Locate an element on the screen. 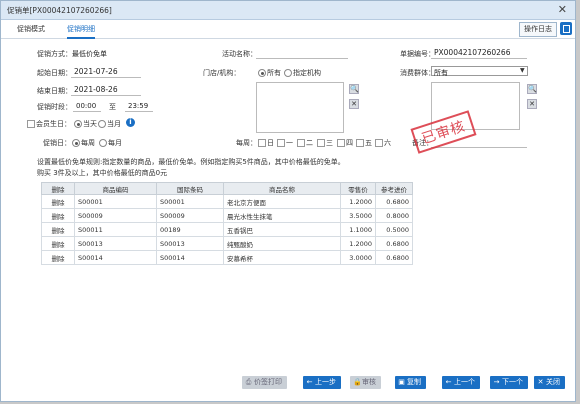 Image resolution: width=580 pixels, height=404 pixels. table-header: 删除 商品编码 国际条码 商品名称 零售价 参考进价 is located at coordinates (227, 188).